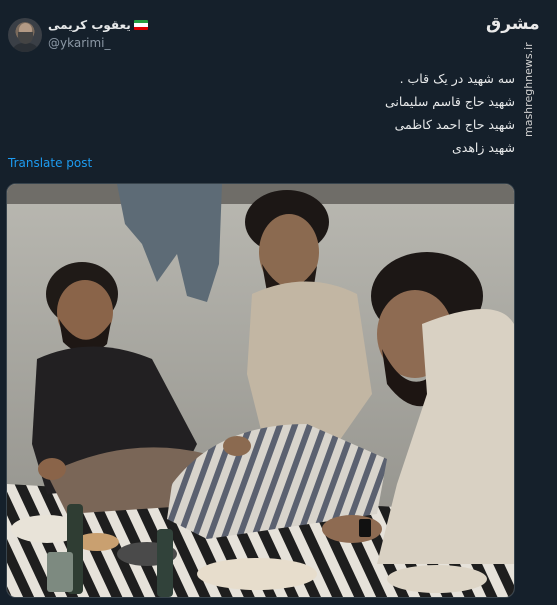 This screenshot has width=557, height=605. I want to click on post-line: شهید حاج قاسم سلیمانی, so click(450, 101).